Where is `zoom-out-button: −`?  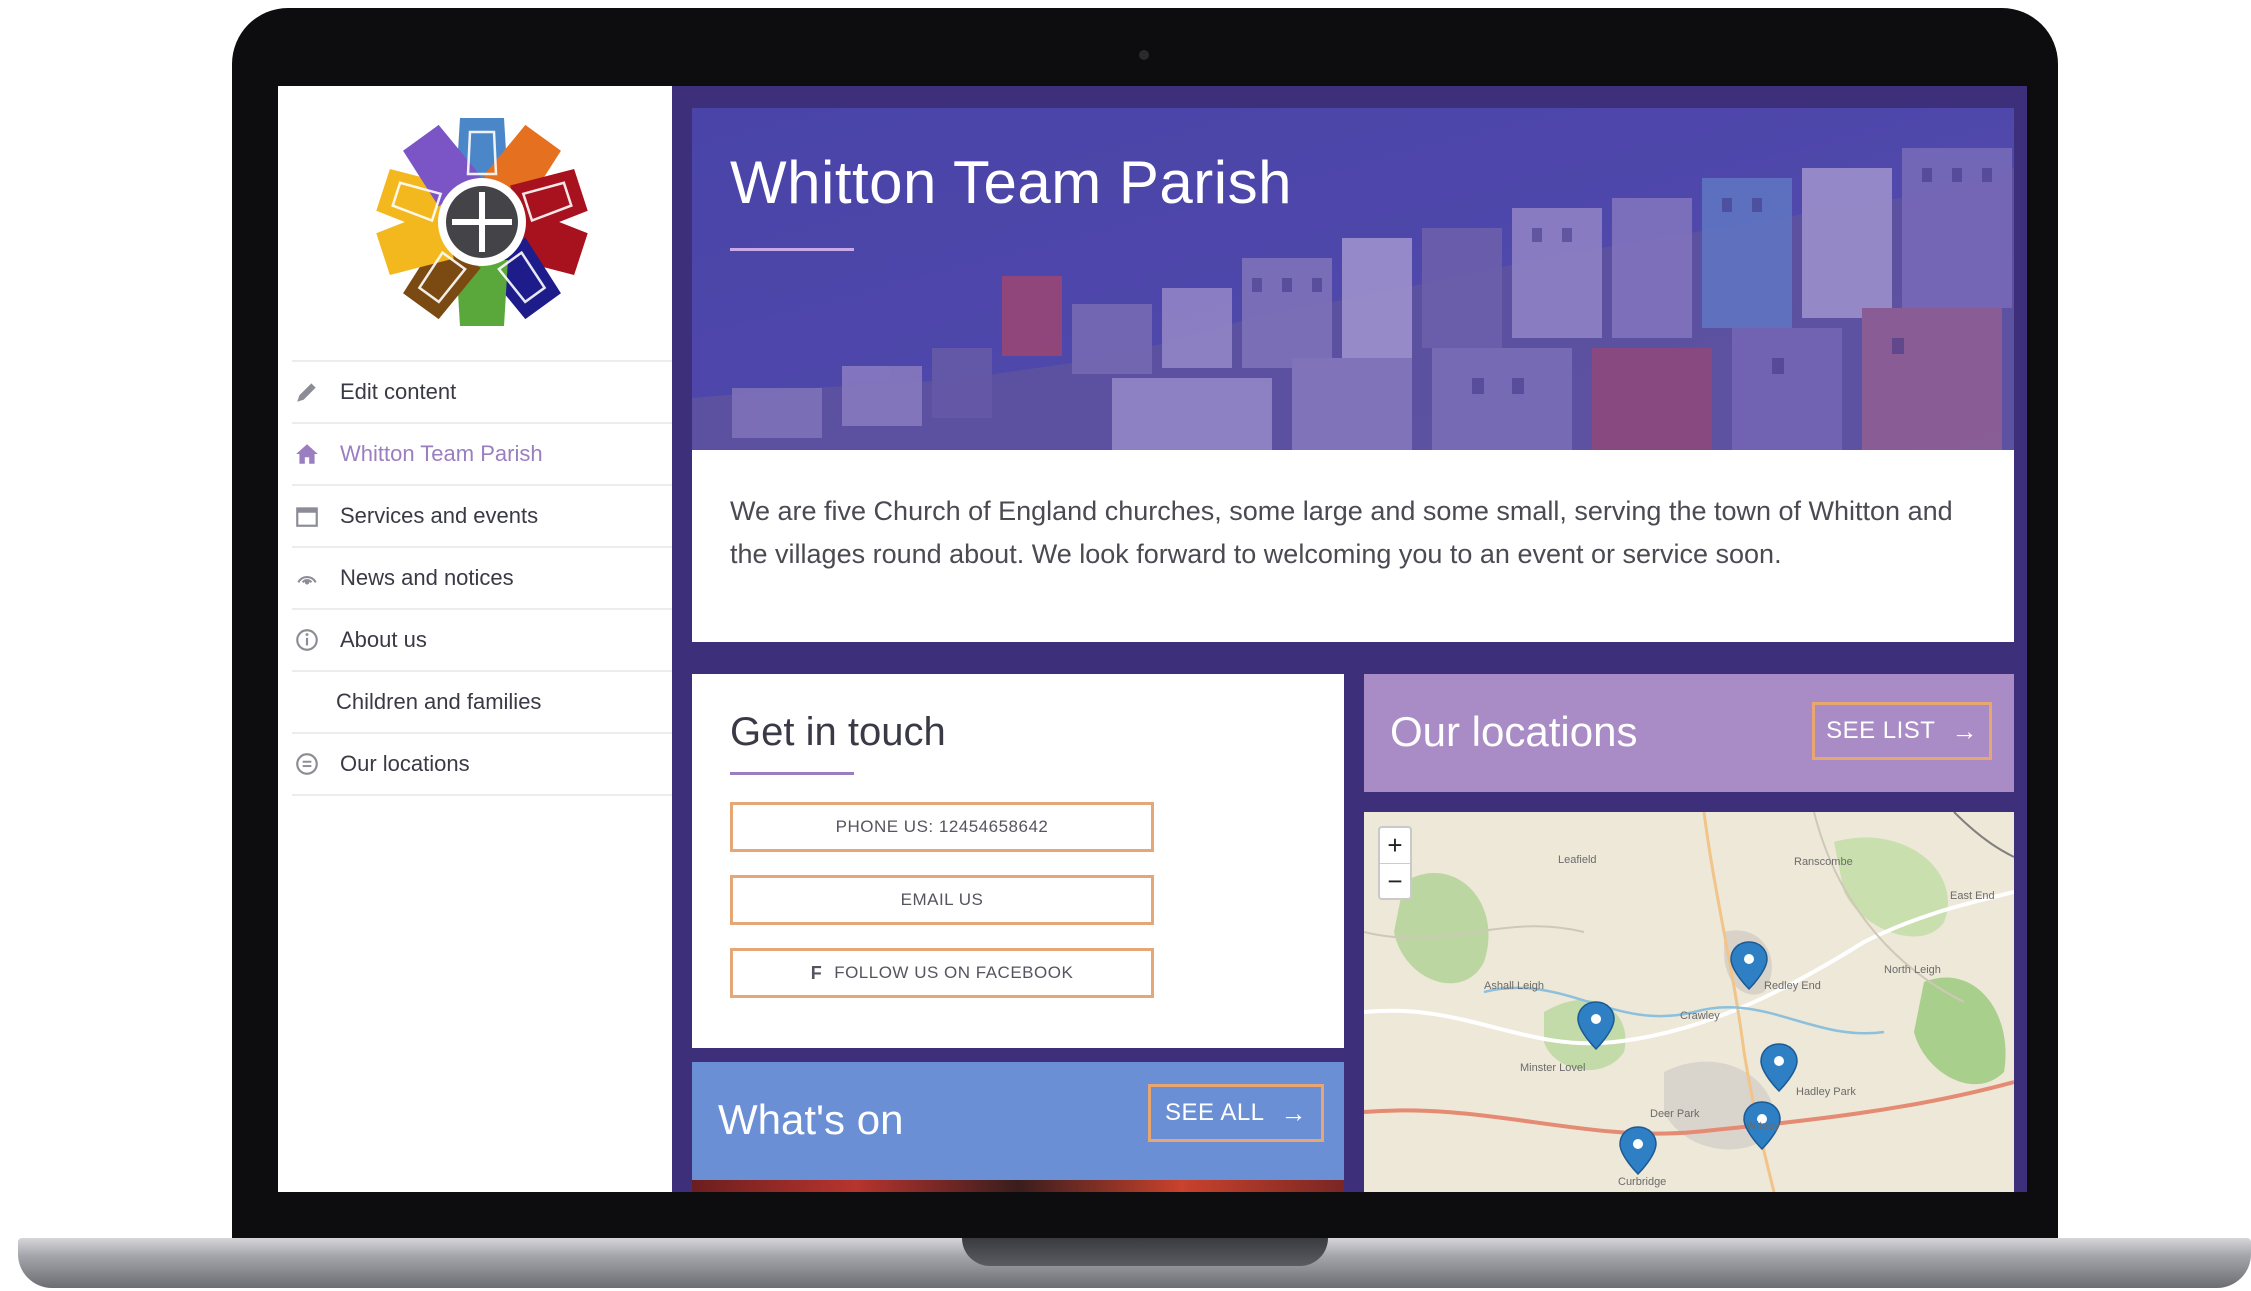
zoom-out-button: − is located at coordinates (1395, 881).